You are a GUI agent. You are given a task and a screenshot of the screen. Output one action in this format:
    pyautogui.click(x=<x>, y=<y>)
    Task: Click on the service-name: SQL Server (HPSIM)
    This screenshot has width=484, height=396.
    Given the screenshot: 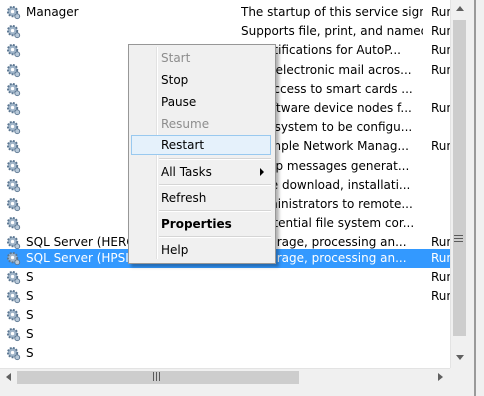 What is the action you would take?
    pyautogui.click(x=85, y=258)
    